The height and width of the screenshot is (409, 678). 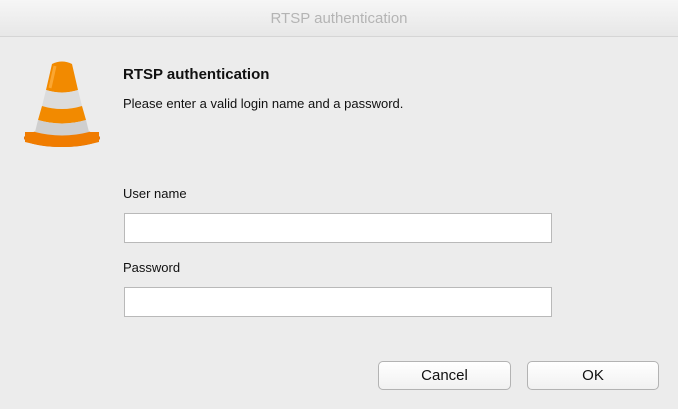 What do you see at coordinates (444, 375) in the screenshot?
I see `cancel-button: Cancel` at bounding box center [444, 375].